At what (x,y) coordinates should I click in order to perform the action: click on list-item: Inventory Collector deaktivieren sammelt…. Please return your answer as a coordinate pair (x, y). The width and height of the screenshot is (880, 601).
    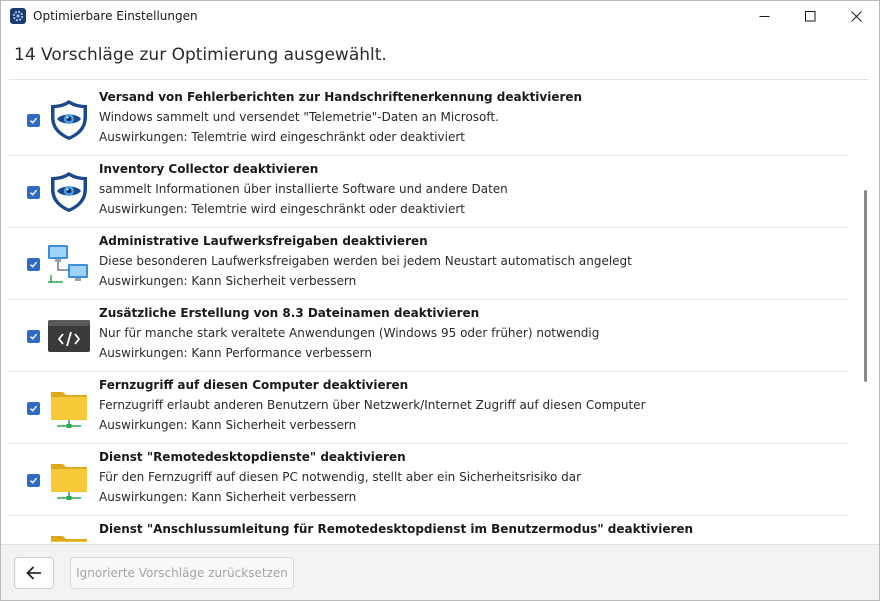
    Looking at the image, I should click on (429, 192).